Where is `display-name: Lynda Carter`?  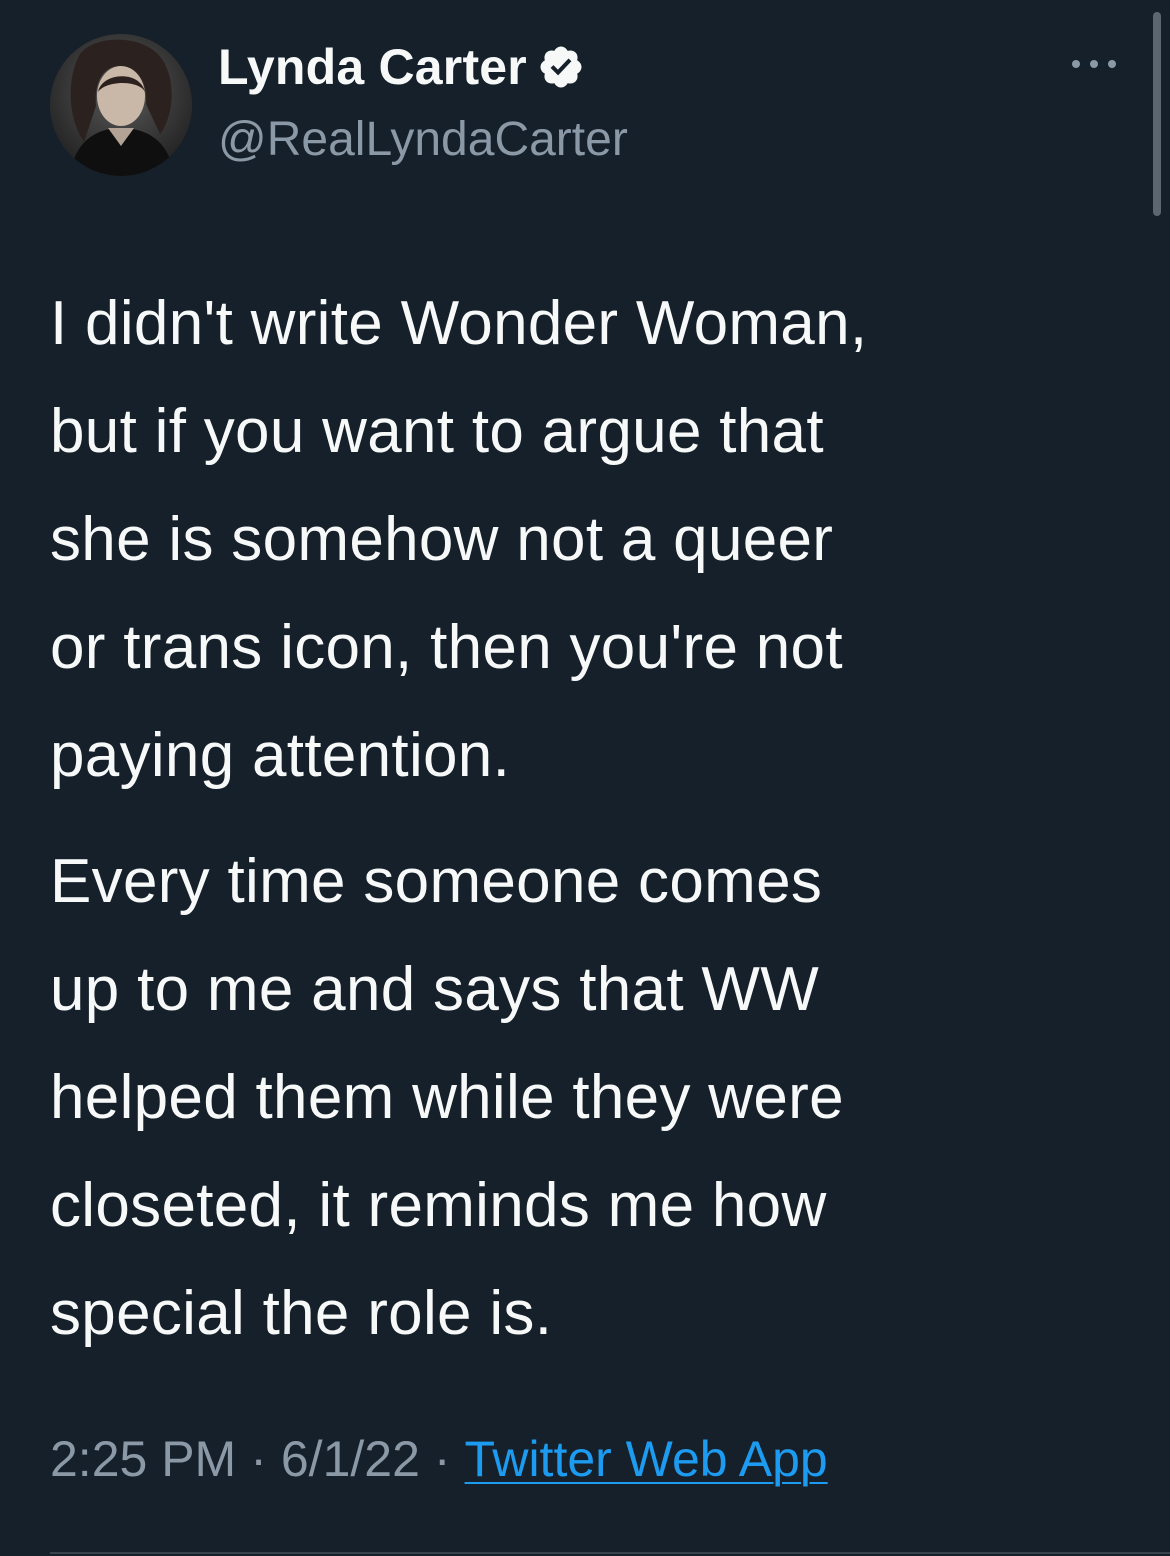 display-name: Lynda Carter is located at coordinates (372, 67).